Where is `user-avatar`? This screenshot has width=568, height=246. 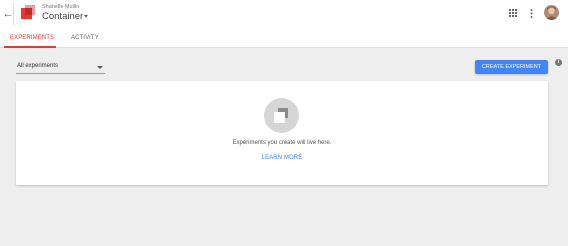 user-avatar is located at coordinates (551, 12).